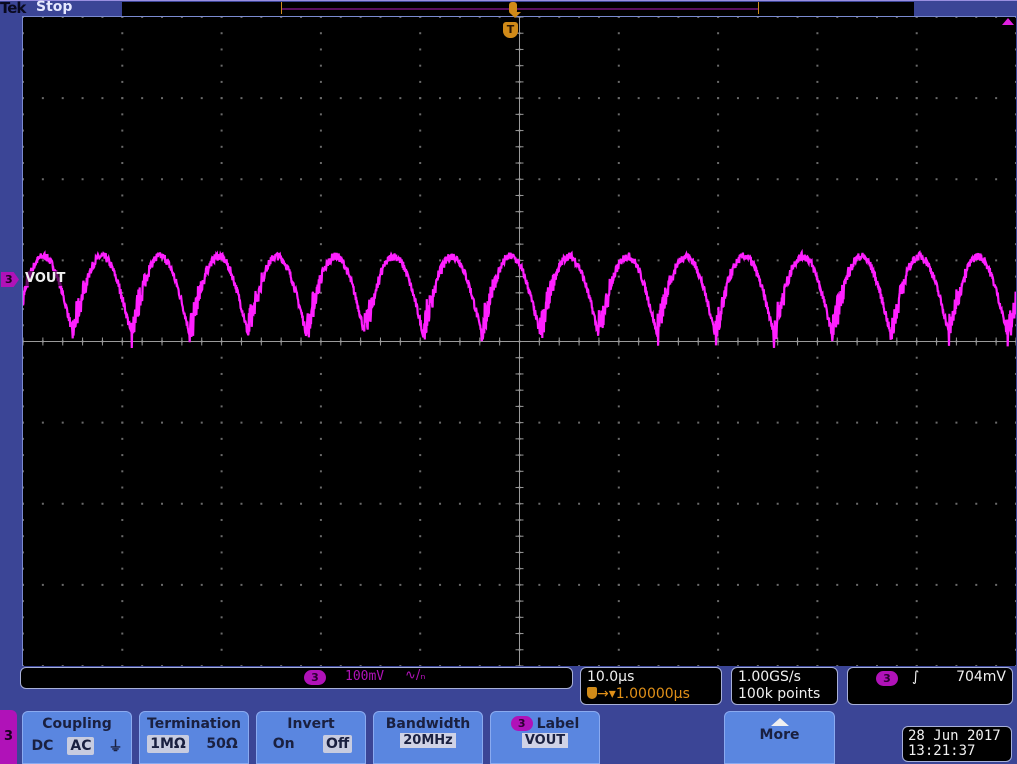 This screenshot has width=1017, height=764. Describe the element at coordinates (168, 744) in the screenshot. I see `termination-1mohm-option: 1MΩ` at that location.